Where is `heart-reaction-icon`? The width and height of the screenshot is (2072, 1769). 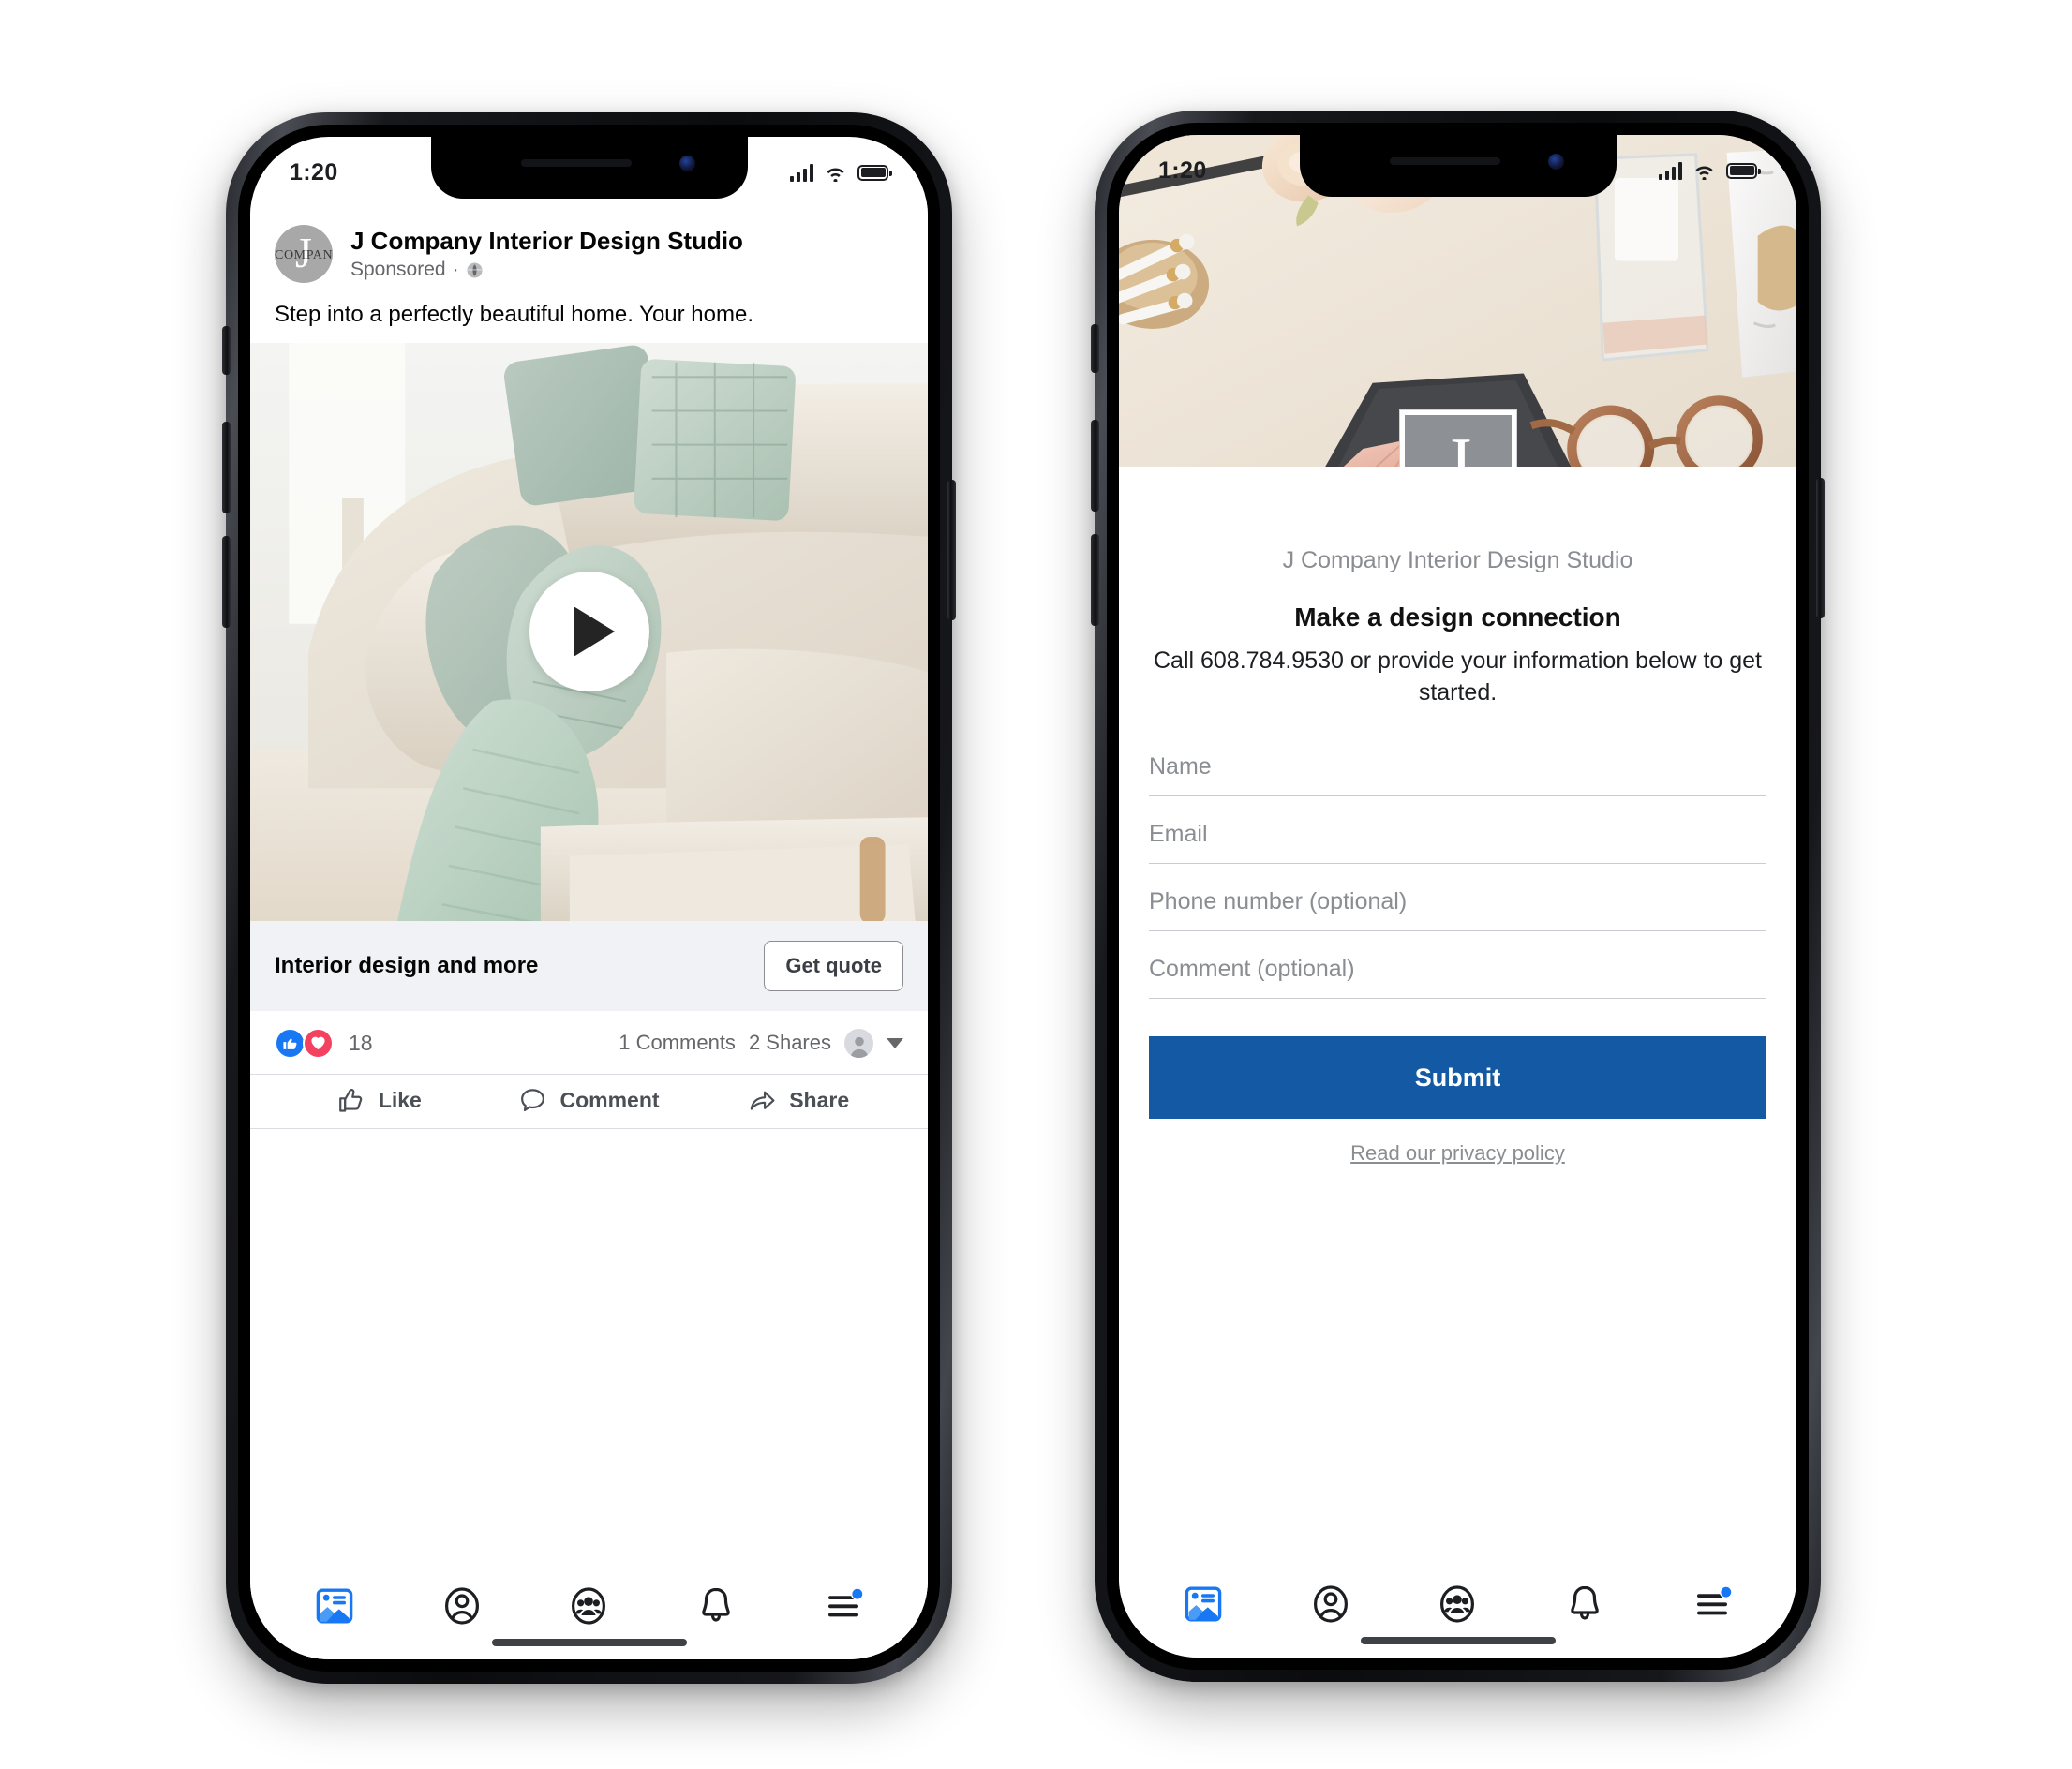 heart-reaction-icon is located at coordinates (318, 1043).